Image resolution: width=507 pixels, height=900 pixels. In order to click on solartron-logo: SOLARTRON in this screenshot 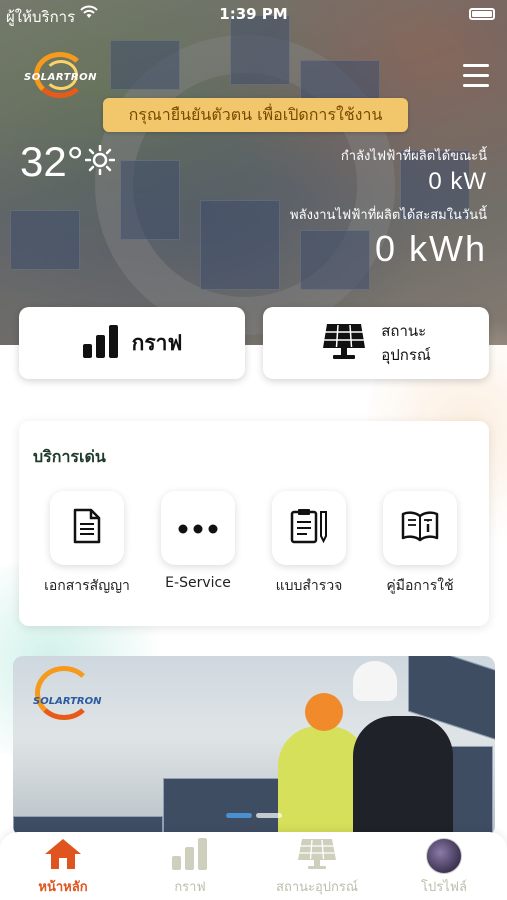, I will do `click(60, 77)`.